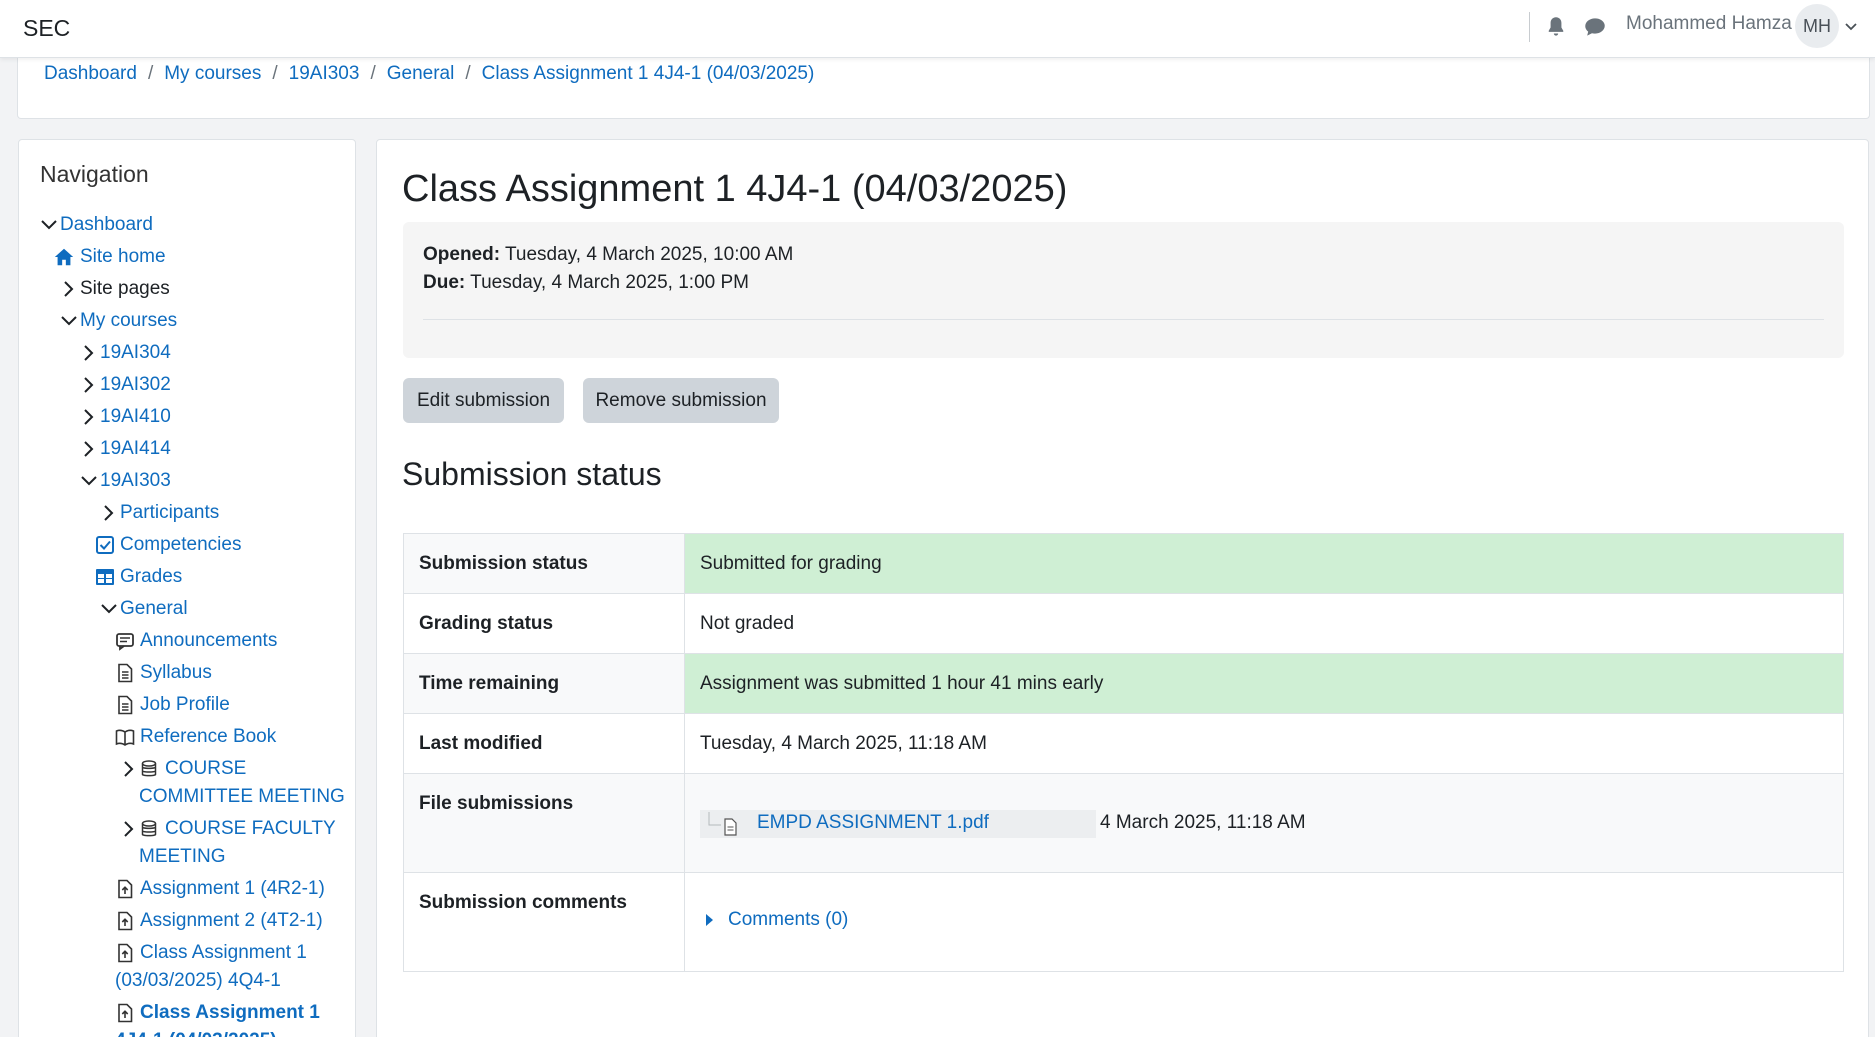  I want to click on nav-item-label: Competencies, so click(180, 545).